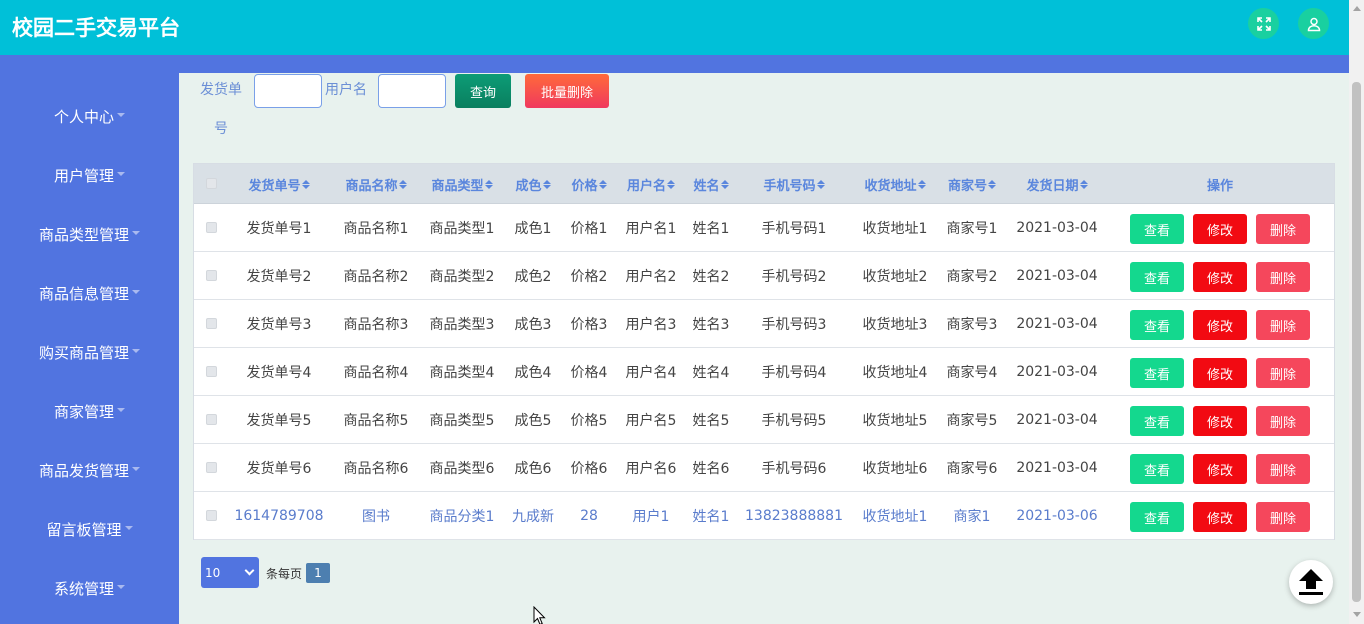 Image resolution: width=1364 pixels, height=624 pixels. Describe the element at coordinates (318, 573) in the screenshot. I see `page-number-current: 1` at that location.